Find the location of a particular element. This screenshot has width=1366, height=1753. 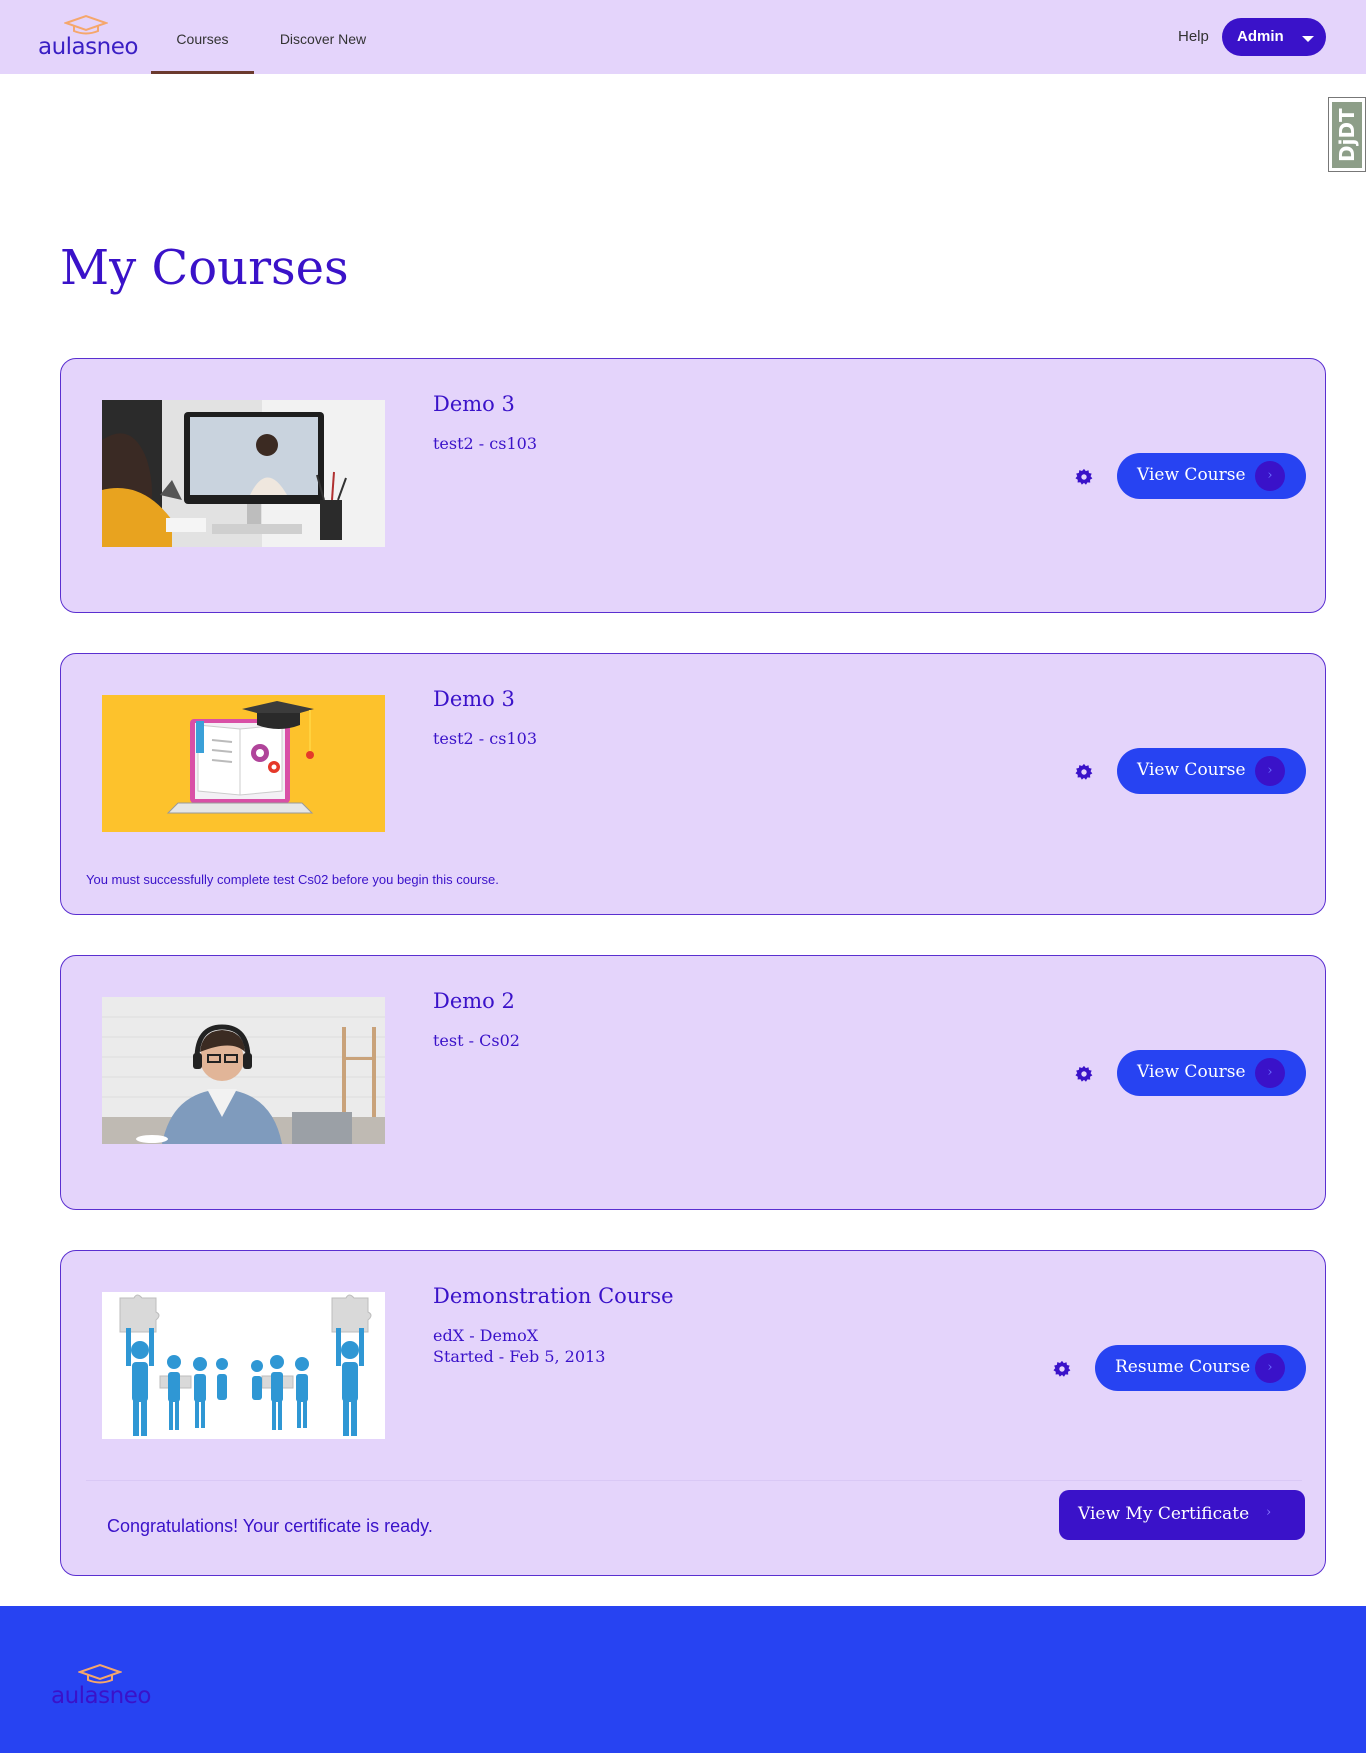

footer-logo-text: aulasneo is located at coordinates (101, 1696).